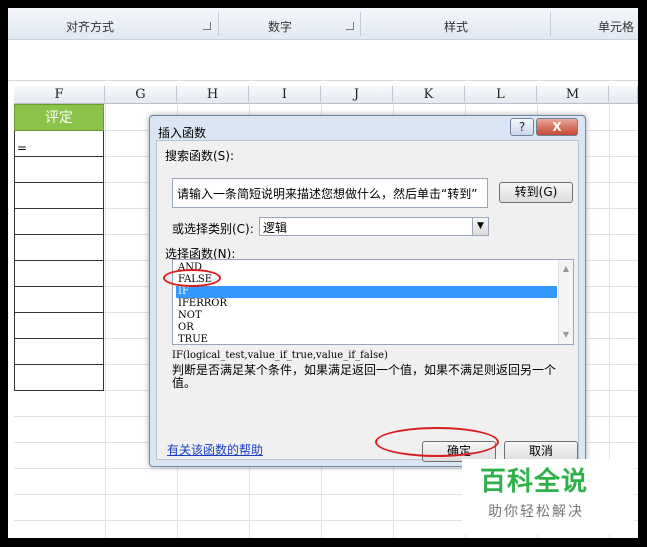 The height and width of the screenshot is (547, 647). I want to click on watermark: 百科全说 助你轻松解决, so click(548, 496).